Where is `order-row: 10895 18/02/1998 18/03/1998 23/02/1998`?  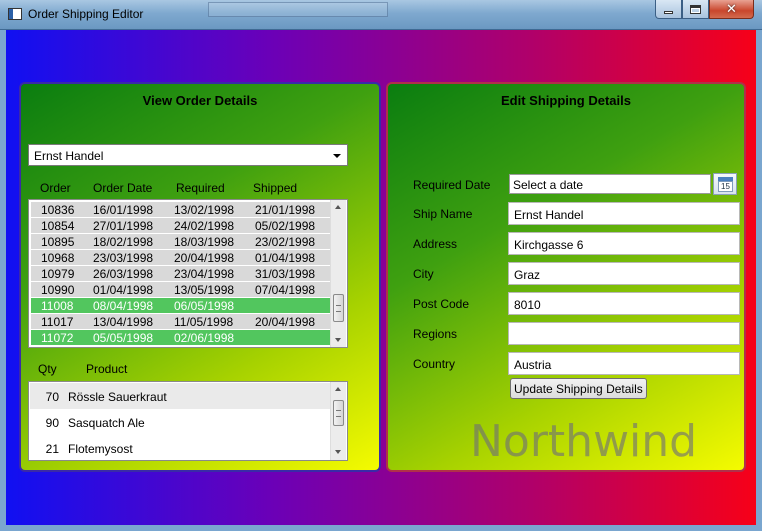 order-row: 10895 18/02/1998 18/03/1998 23/02/1998 is located at coordinates (180, 242).